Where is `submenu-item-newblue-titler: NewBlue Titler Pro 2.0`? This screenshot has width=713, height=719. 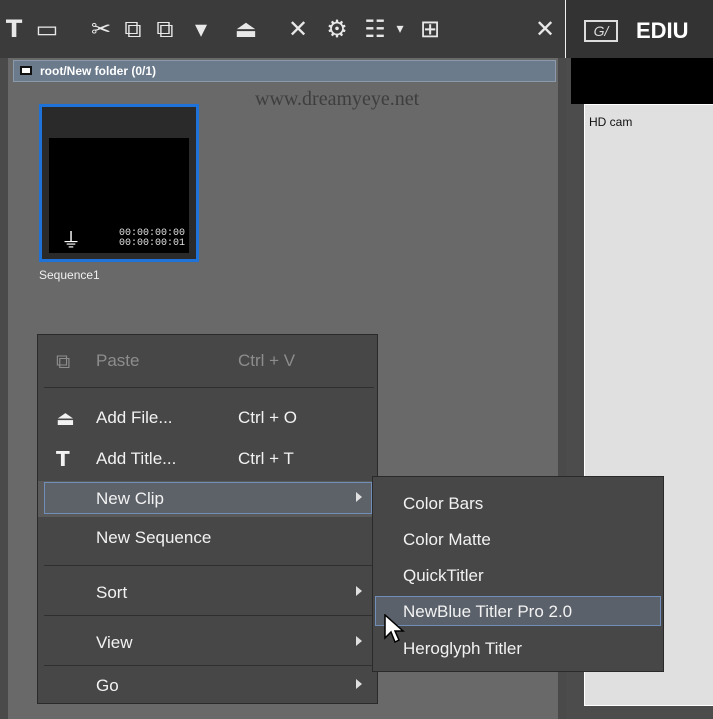 submenu-item-newblue-titler: NewBlue Titler Pro 2.0 is located at coordinates (518, 611).